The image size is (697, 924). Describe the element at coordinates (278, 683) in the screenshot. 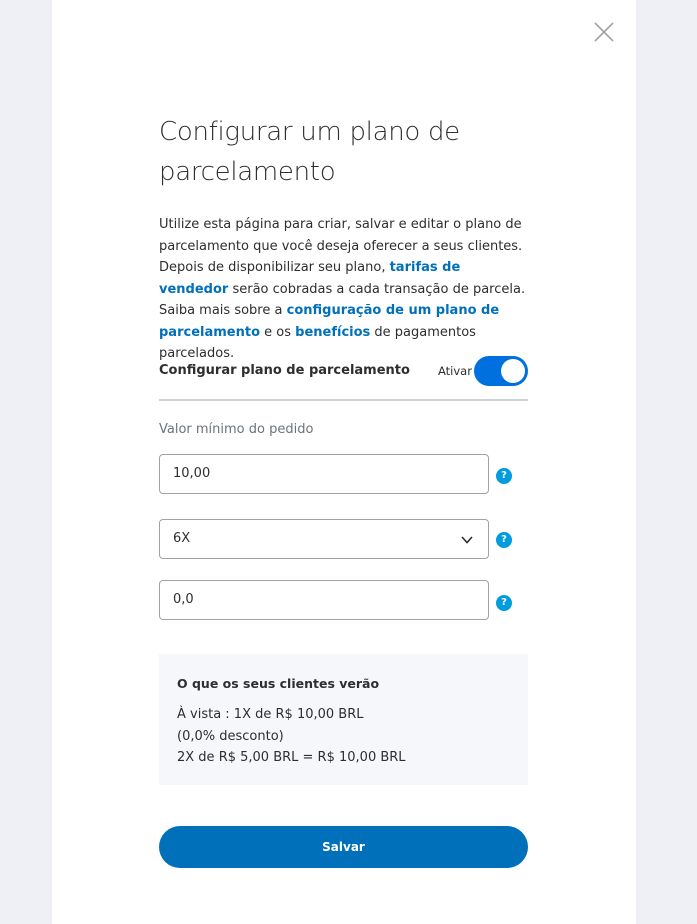

I see `preview-title: O que os seus clientes verão` at that location.